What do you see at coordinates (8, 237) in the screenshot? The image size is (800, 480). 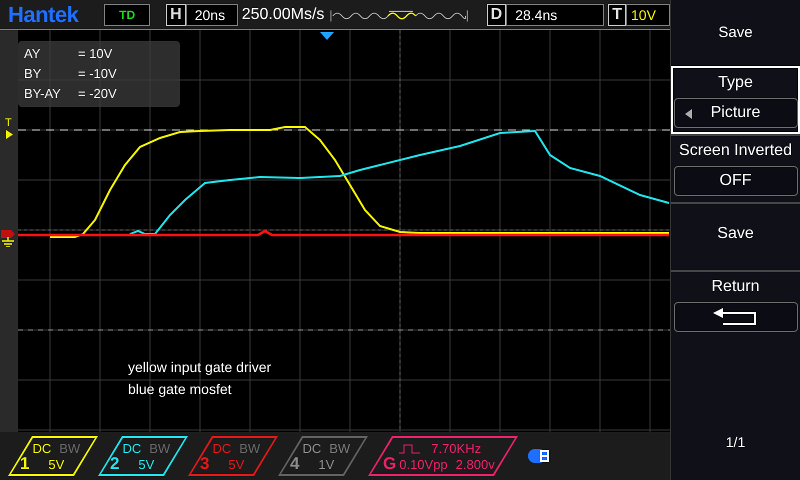 I see `ground-icon` at bounding box center [8, 237].